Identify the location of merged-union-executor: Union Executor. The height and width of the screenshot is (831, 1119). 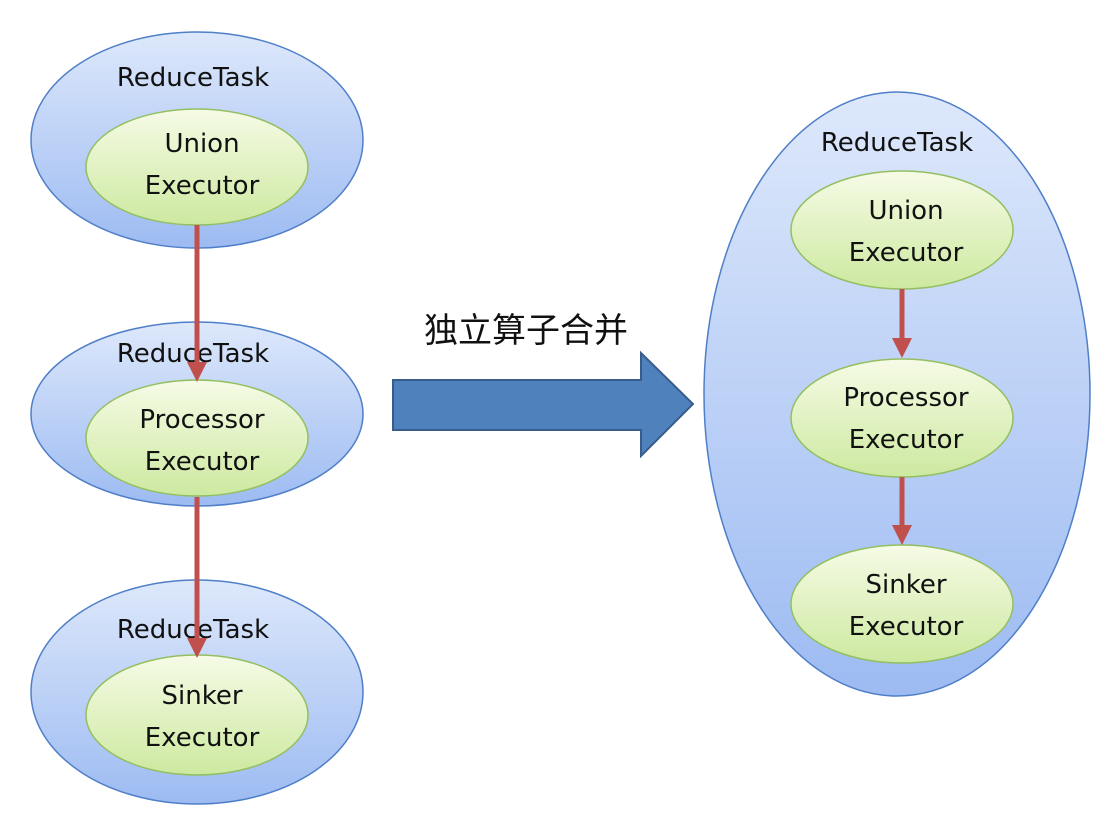
(902, 230).